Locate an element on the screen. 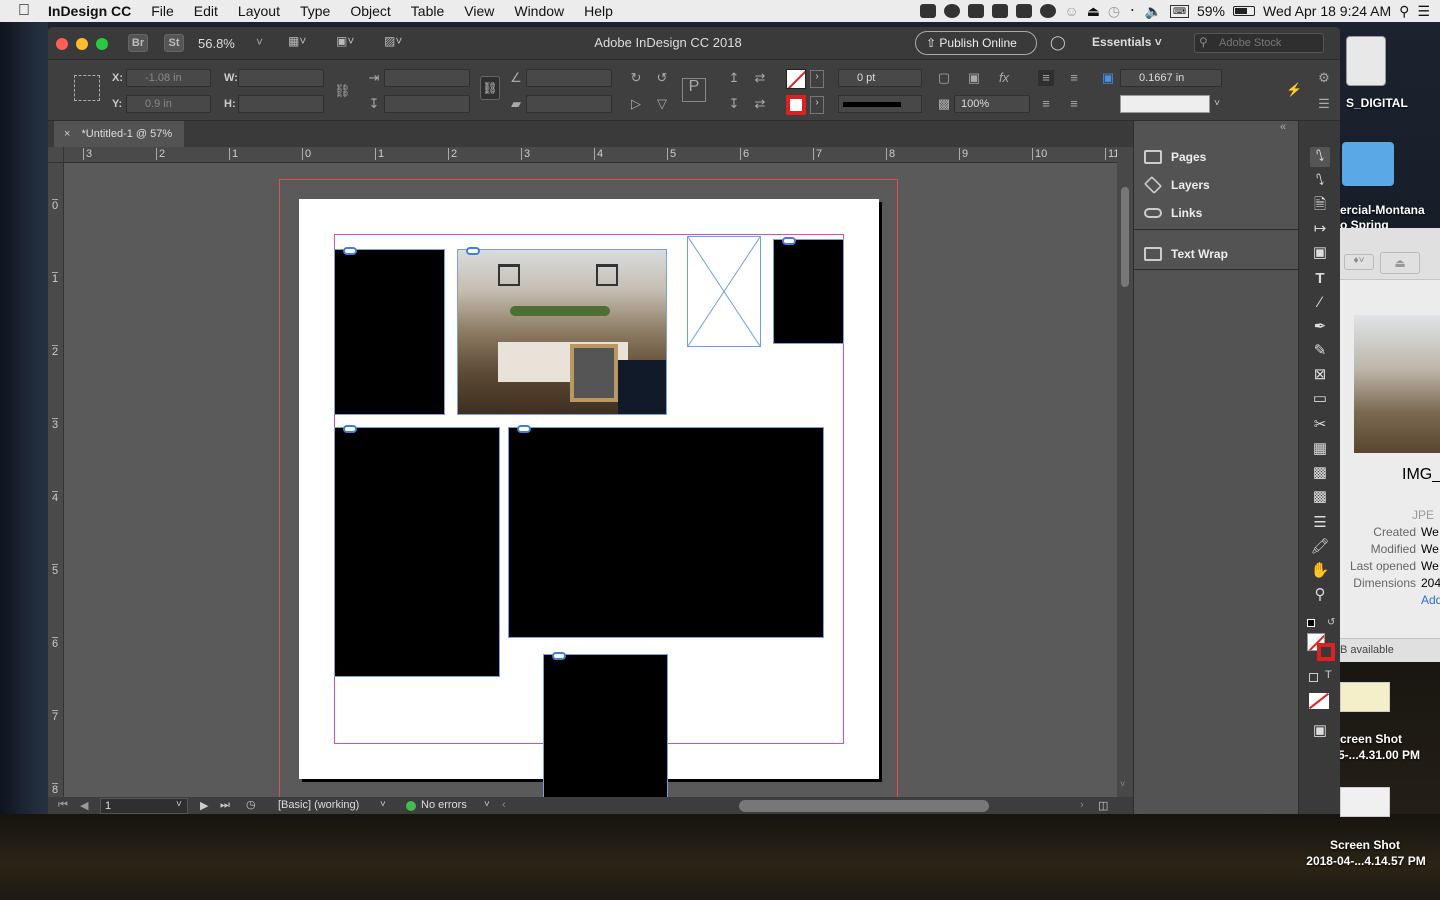 This screenshot has height=900, width=1440. dropbox-icon: ♦˅ is located at coordinates (1359, 262).